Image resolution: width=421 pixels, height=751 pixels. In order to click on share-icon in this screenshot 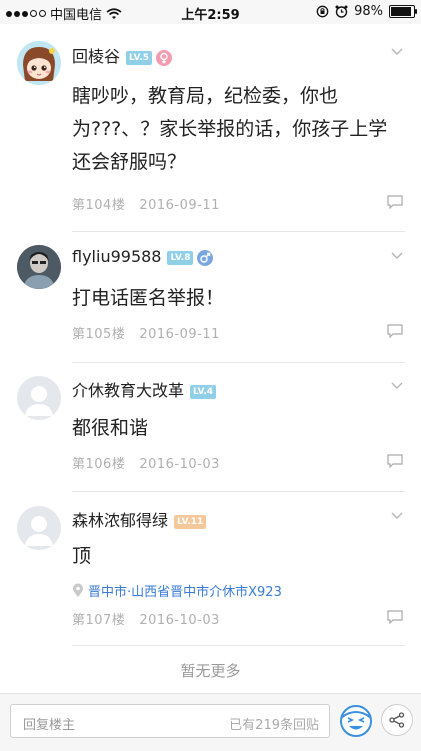, I will do `click(397, 720)`.